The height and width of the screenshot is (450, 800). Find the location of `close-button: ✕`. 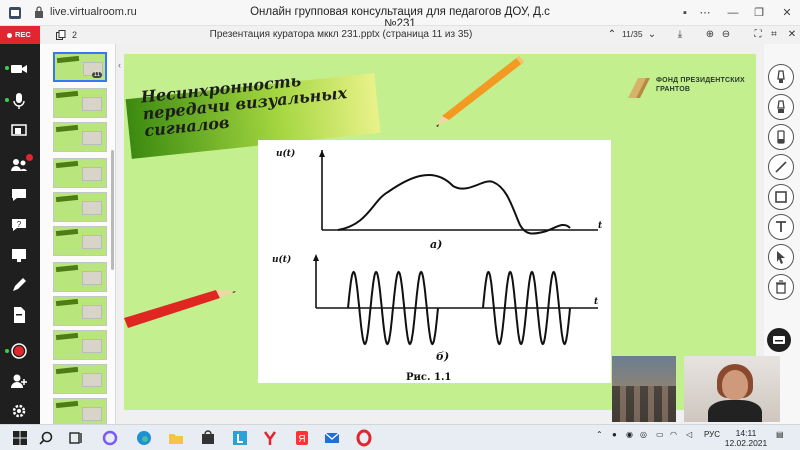

close-button: ✕ is located at coordinates (787, 13).